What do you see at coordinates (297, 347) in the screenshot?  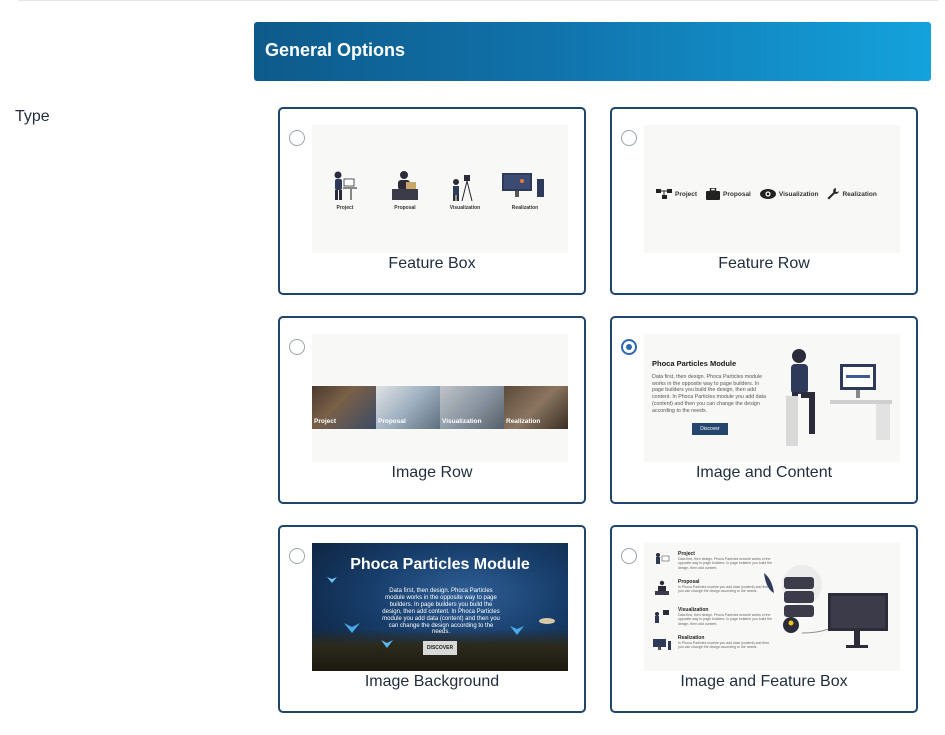 I see `radio-image-row` at bounding box center [297, 347].